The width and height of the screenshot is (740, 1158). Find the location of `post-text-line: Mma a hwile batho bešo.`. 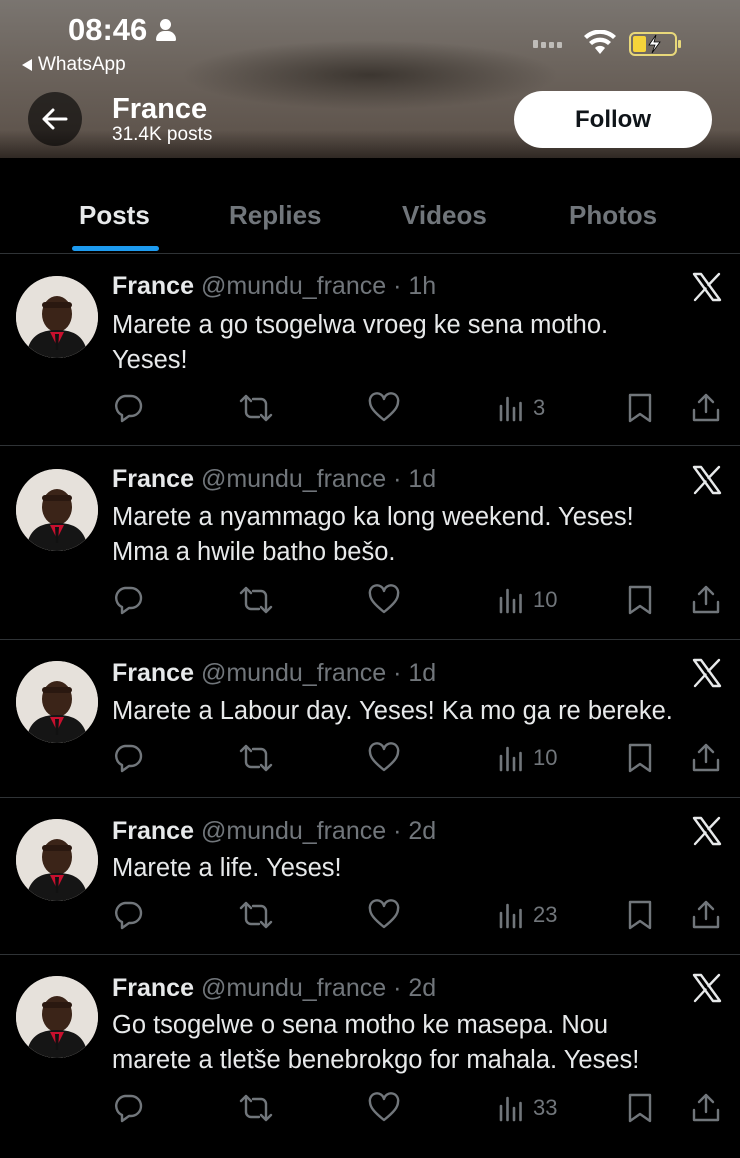

post-text-line: Mma a hwile batho bešo. is located at coordinates (254, 552).